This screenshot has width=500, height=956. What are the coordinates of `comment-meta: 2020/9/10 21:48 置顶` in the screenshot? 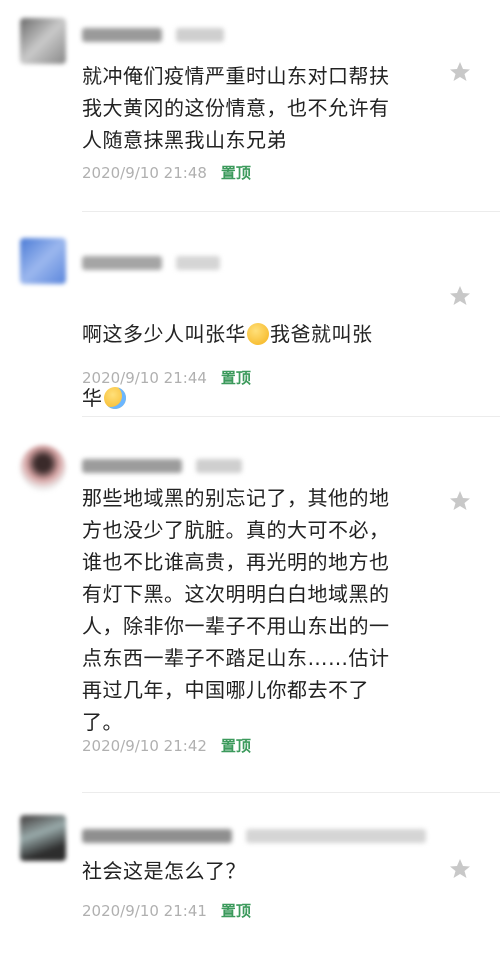 It's located at (166, 172).